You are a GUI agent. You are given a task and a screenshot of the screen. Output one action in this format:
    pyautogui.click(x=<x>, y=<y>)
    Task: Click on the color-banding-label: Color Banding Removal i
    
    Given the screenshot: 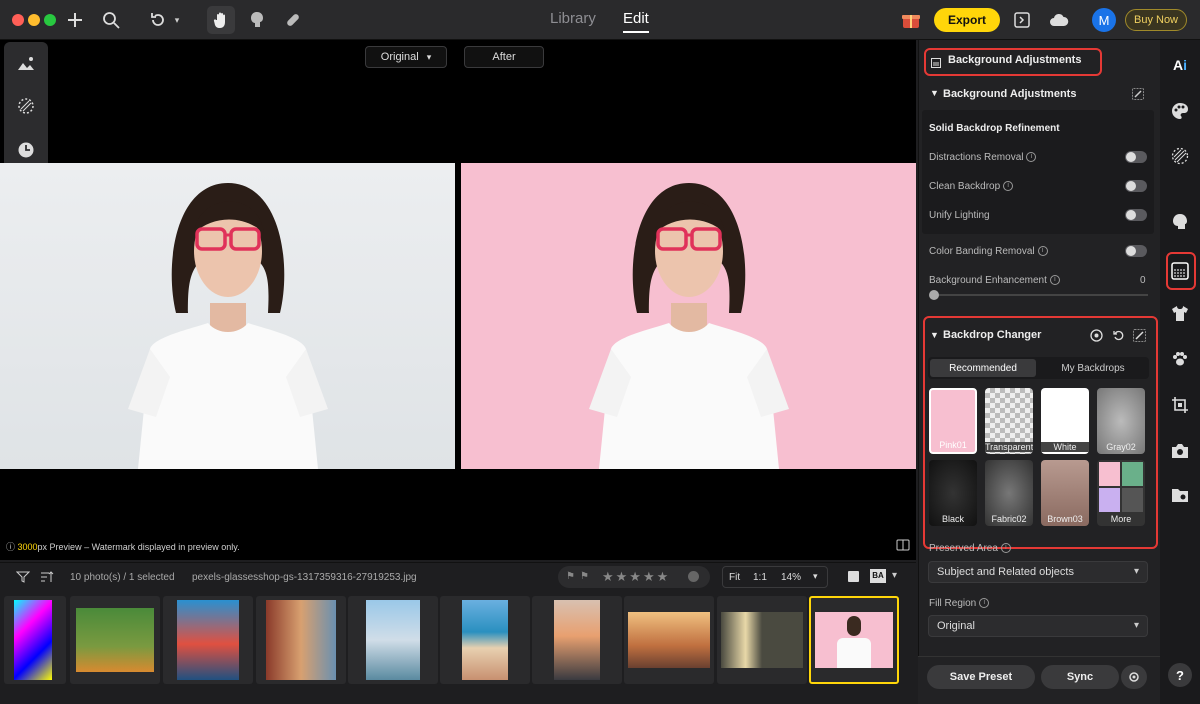 What is the action you would take?
    pyautogui.click(x=988, y=251)
    